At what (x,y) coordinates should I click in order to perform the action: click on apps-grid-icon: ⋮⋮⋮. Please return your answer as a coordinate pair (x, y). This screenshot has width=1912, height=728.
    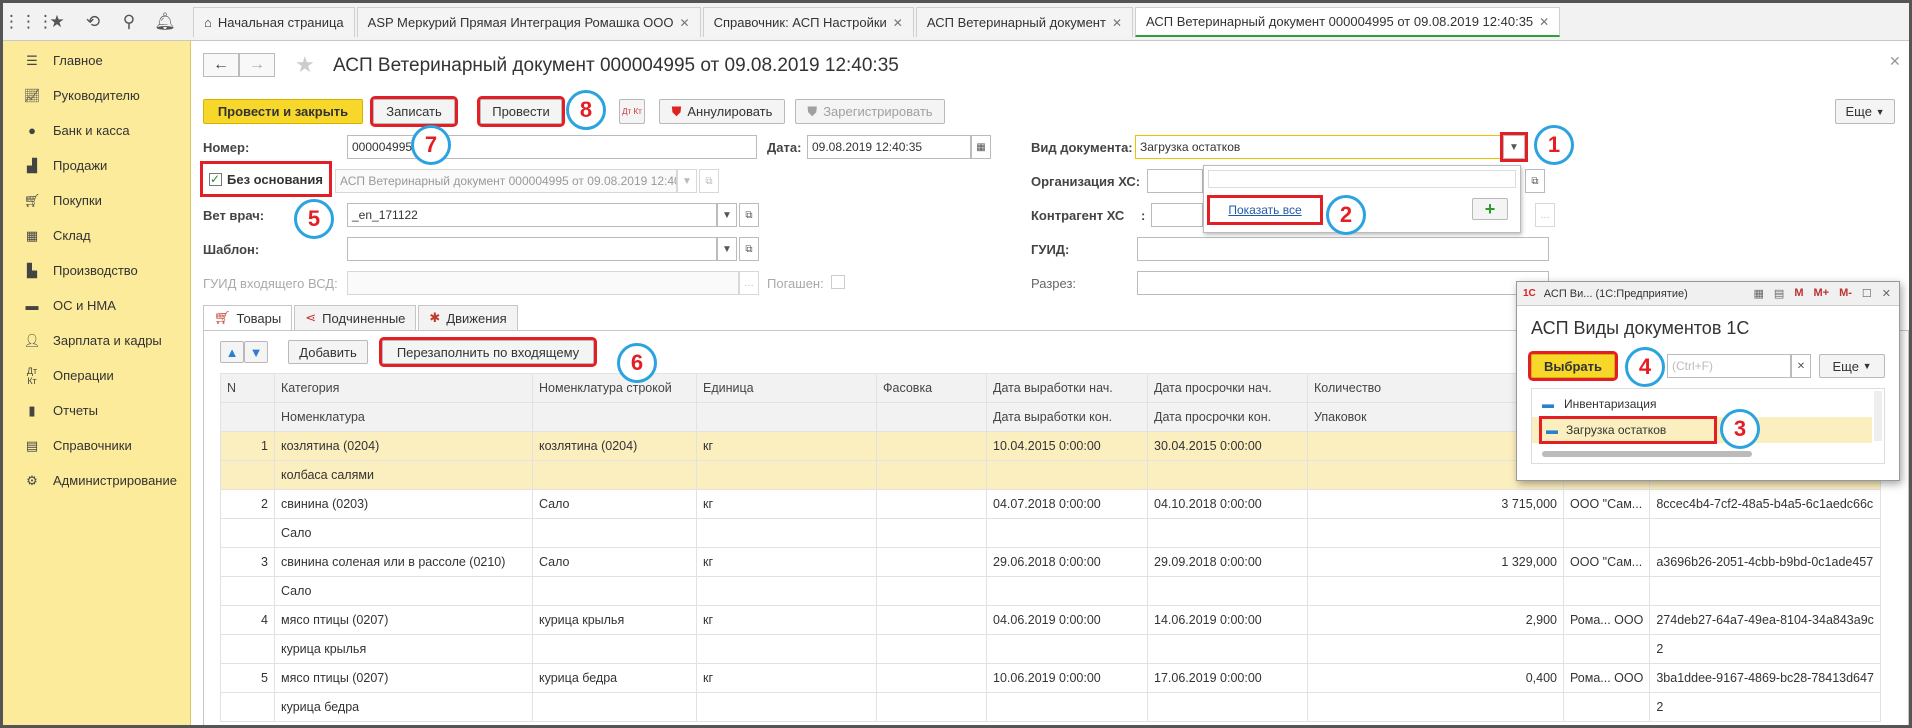
    Looking at the image, I should click on (28, 22).